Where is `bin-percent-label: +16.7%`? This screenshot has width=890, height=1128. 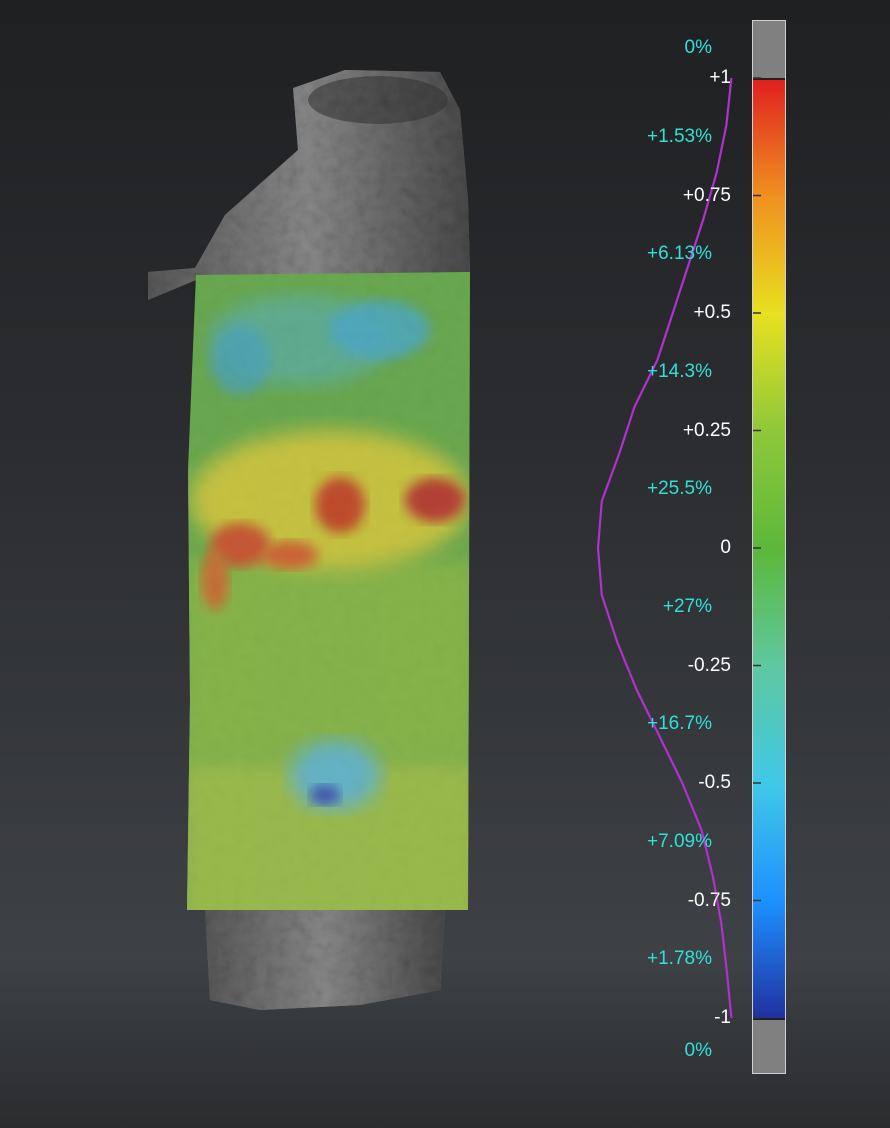
bin-percent-label: +16.7% is located at coordinates (679, 724).